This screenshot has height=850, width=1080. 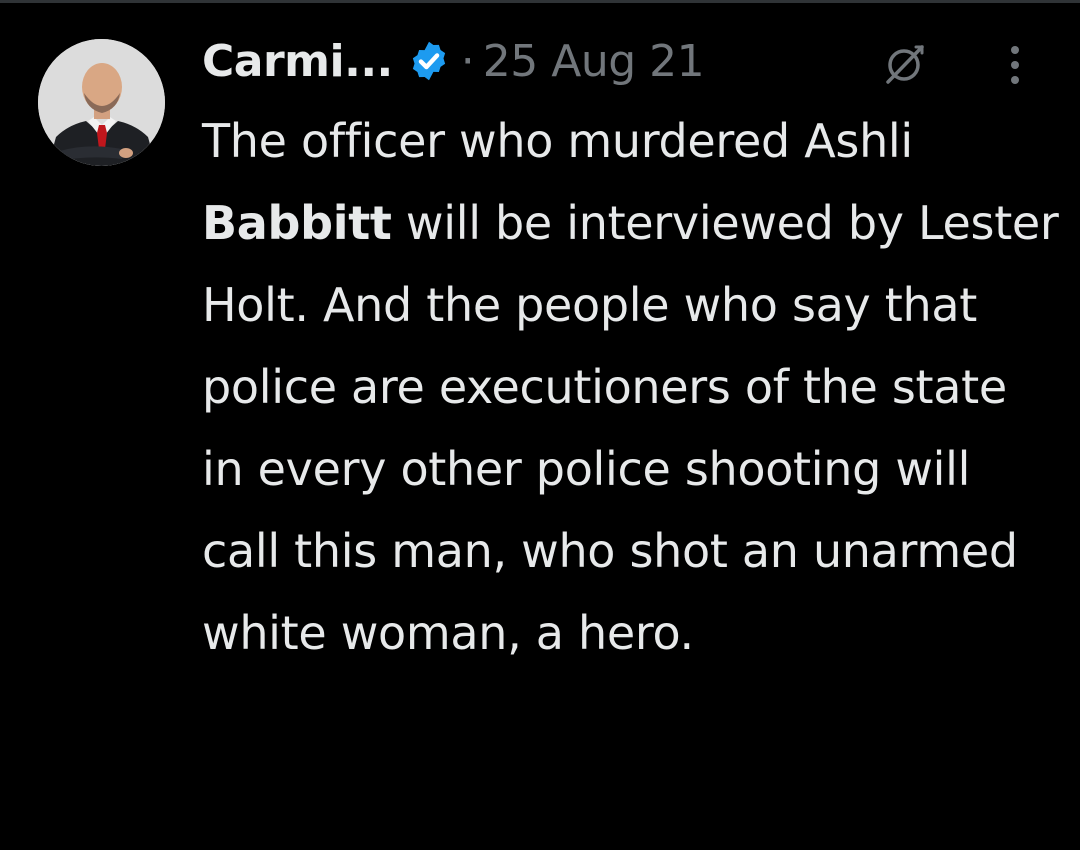 I want to click on verified-badge-icon, so click(x=429, y=61).